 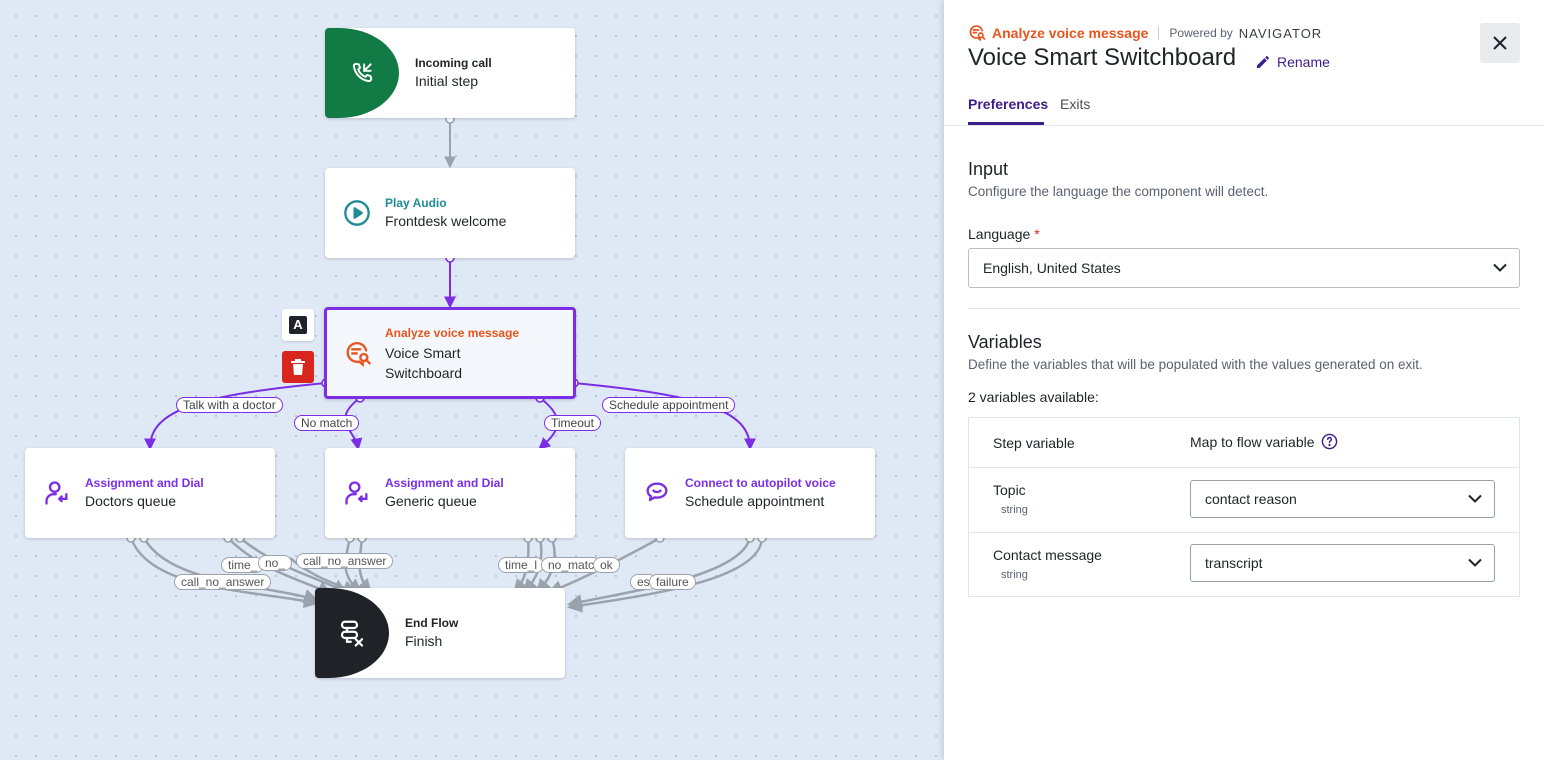 I want to click on language-label-text: Language, so click(x=999, y=234).